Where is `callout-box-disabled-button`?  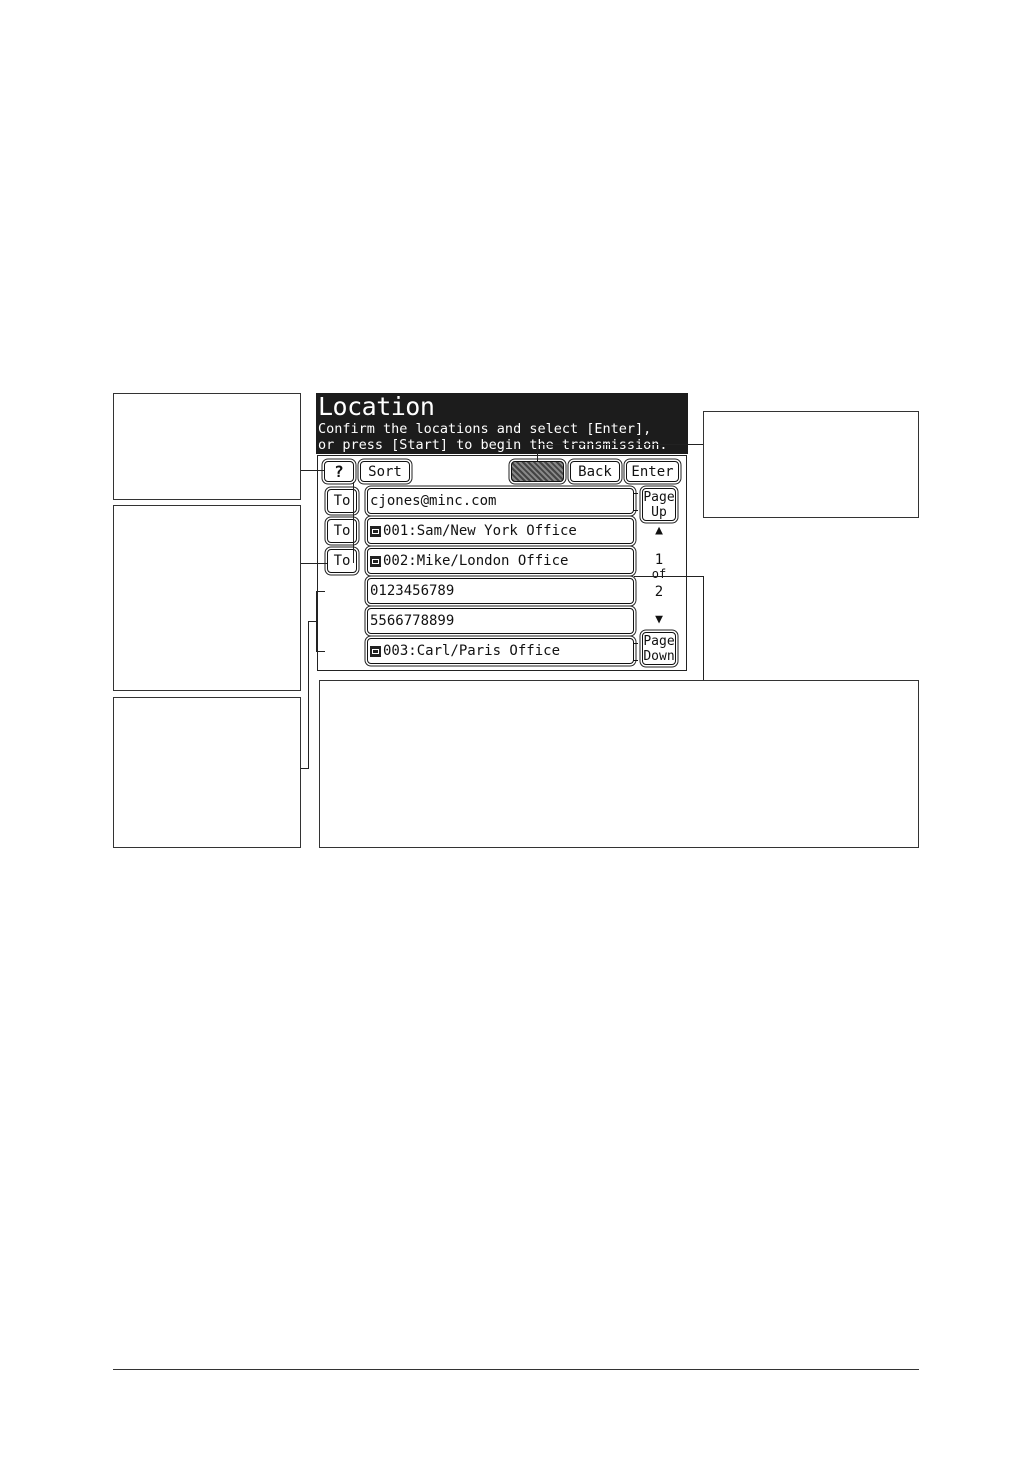 callout-box-disabled-button is located at coordinates (811, 464).